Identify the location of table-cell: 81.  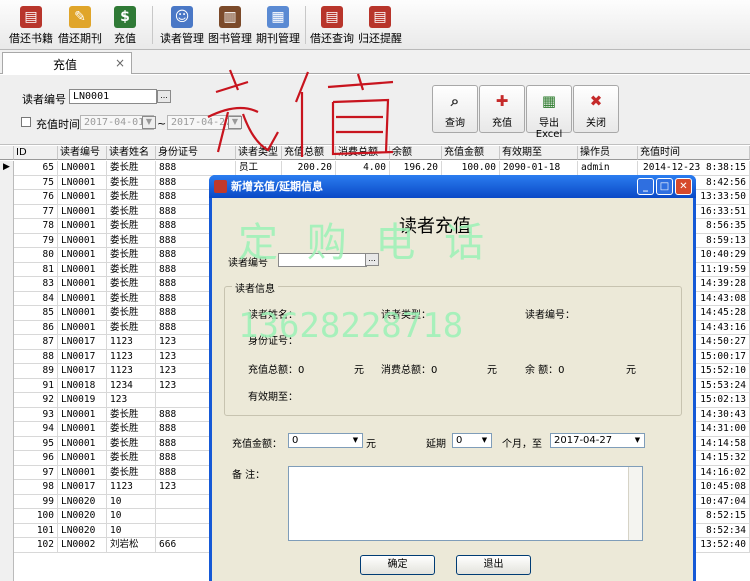
(36, 269).